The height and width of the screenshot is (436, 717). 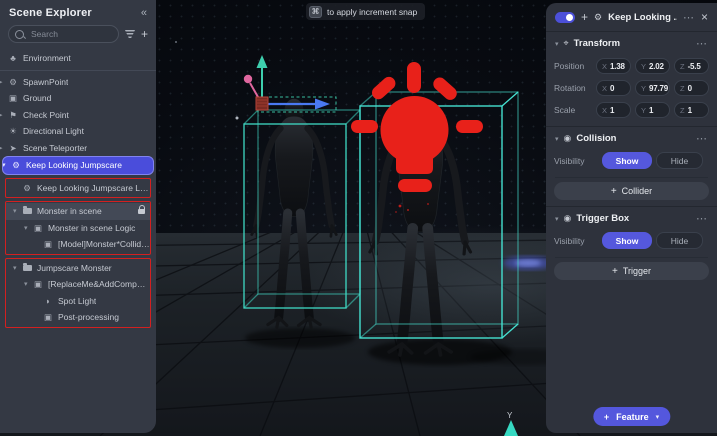 I want to click on search-input, so click(x=70, y=34).